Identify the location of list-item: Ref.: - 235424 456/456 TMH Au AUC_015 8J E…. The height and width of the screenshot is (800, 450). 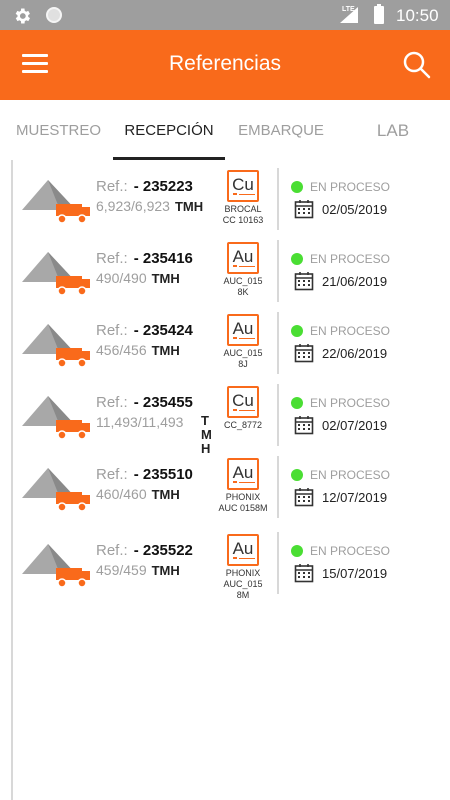
(234, 344).